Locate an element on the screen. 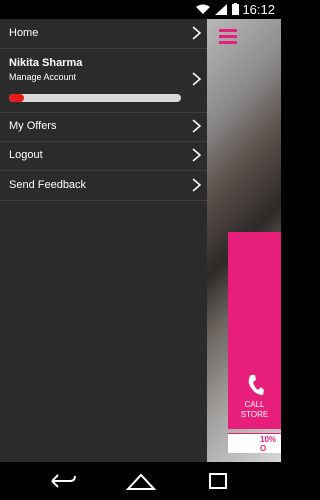 The width and height of the screenshot is (320, 500). offer-strip: 10% O is located at coordinates (254, 443).